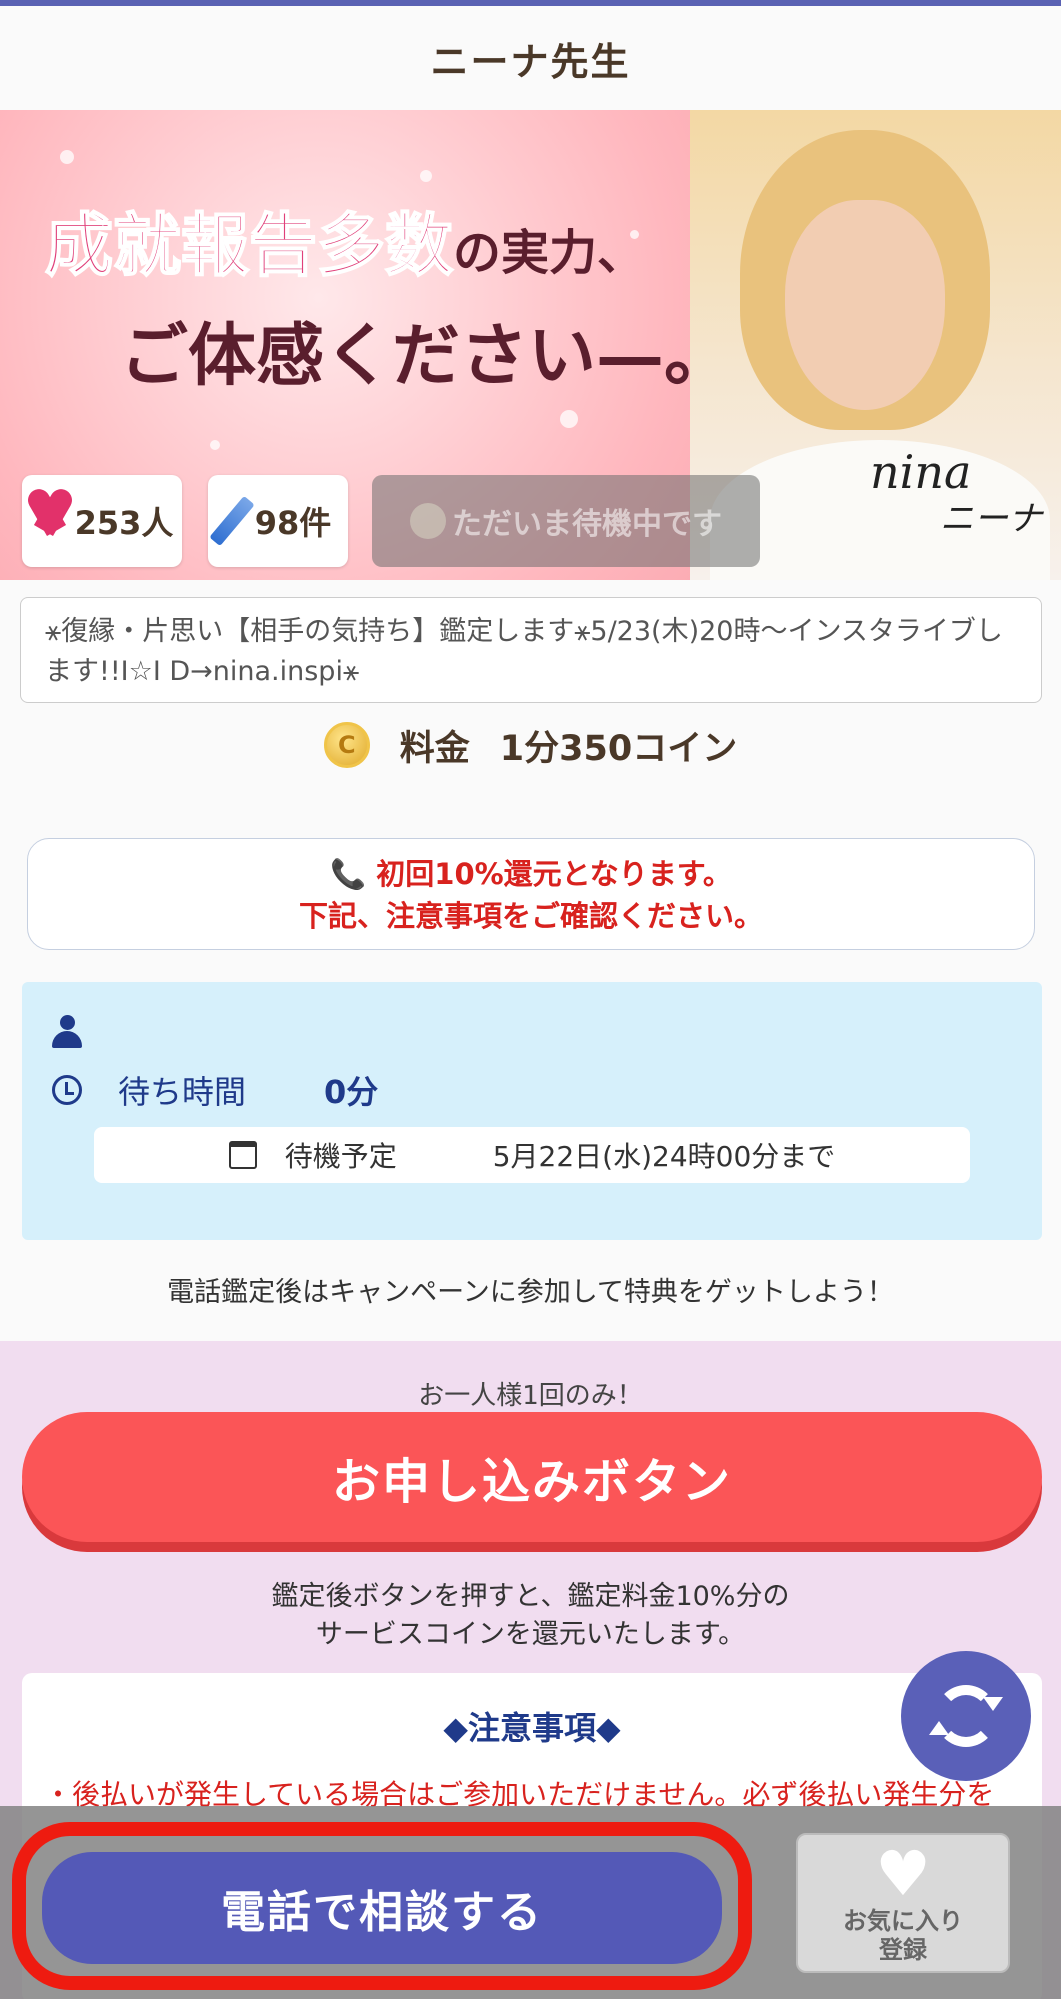 The height and width of the screenshot is (1999, 1061). What do you see at coordinates (67, 1033) in the screenshot?
I see `user-icon` at bounding box center [67, 1033].